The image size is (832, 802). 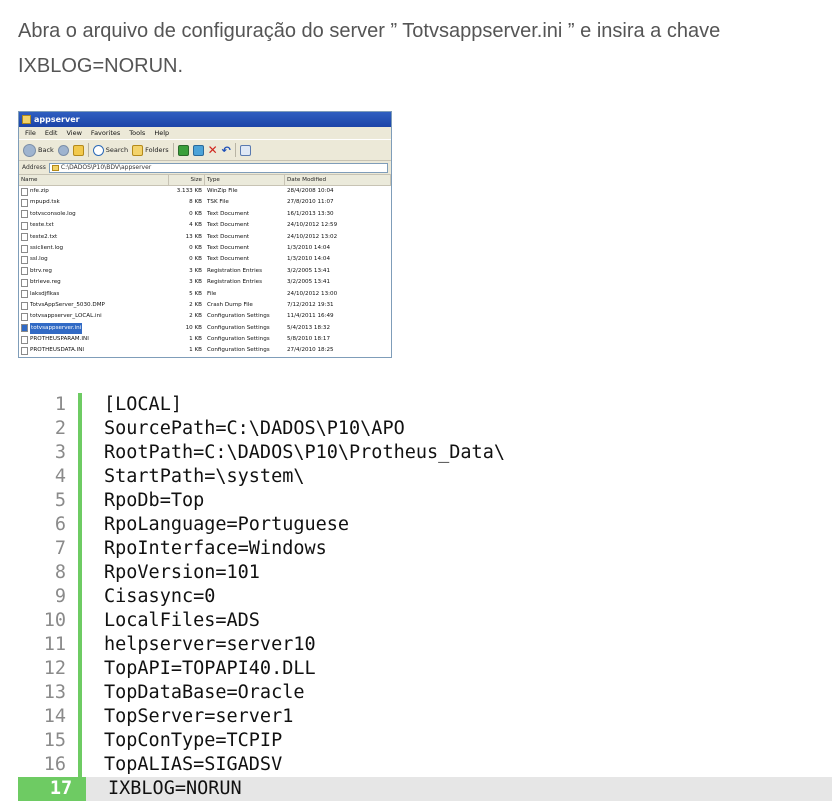 What do you see at coordinates (238, 316) in the screenshot?
I see `file-type: Configuration Settings` at bounding box center [238, 316].